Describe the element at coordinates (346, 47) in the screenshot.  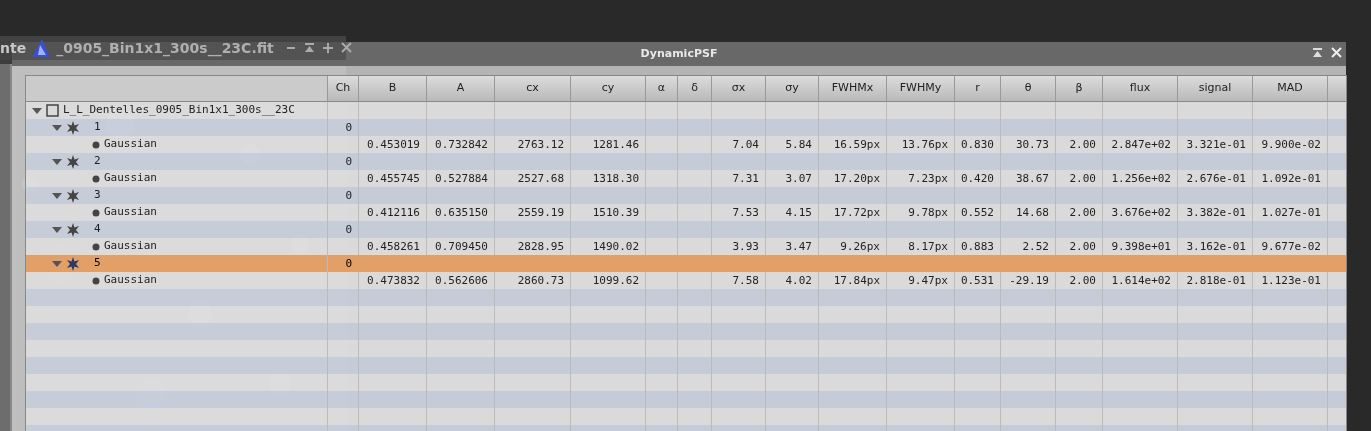
I see `close-icon` at that location.